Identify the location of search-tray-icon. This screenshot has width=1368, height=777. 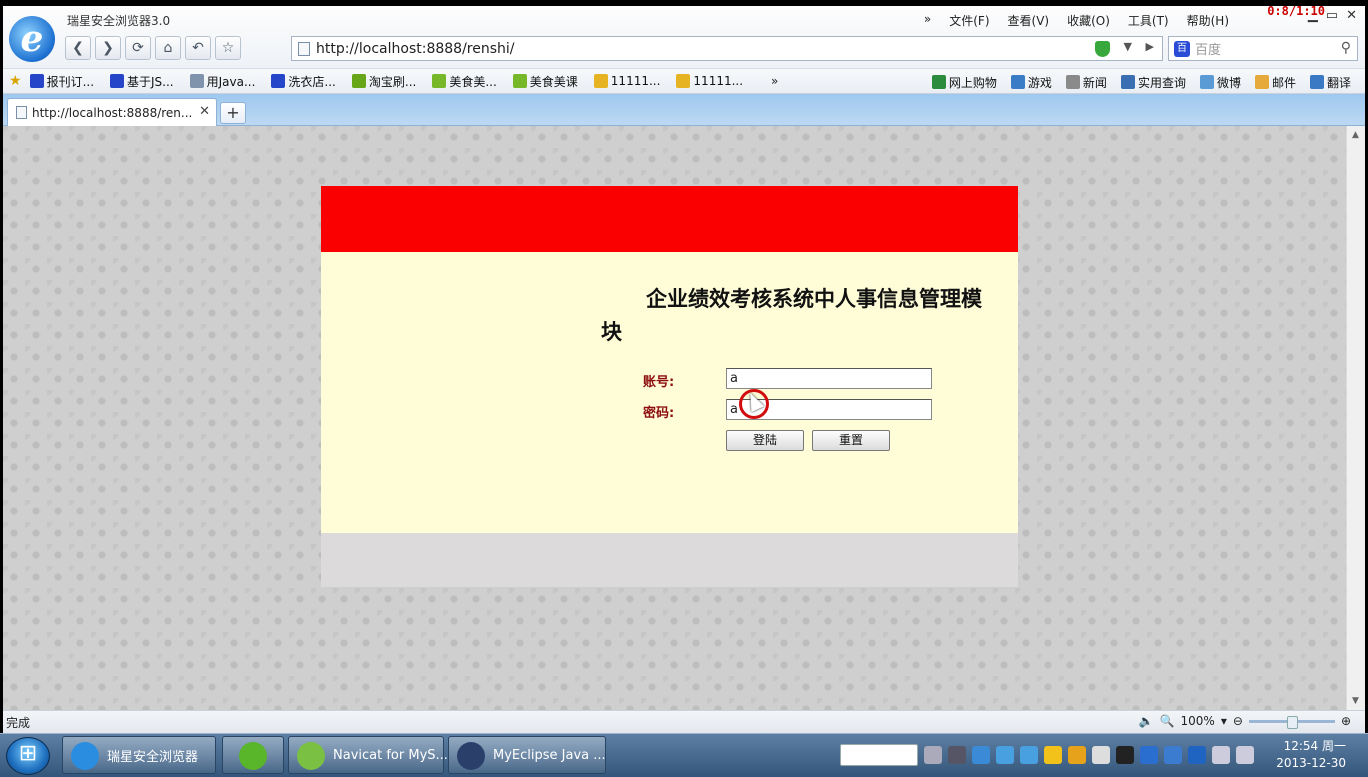
(981, 755).